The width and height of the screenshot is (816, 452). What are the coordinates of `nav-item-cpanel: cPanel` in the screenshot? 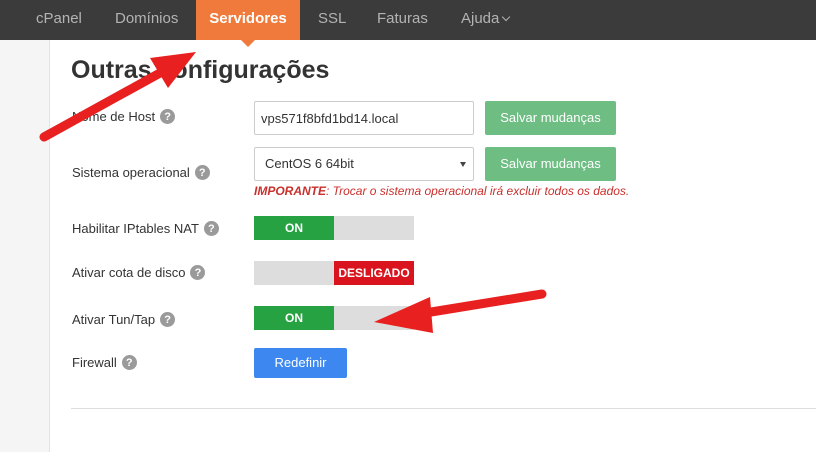 It's located at (59, 20).